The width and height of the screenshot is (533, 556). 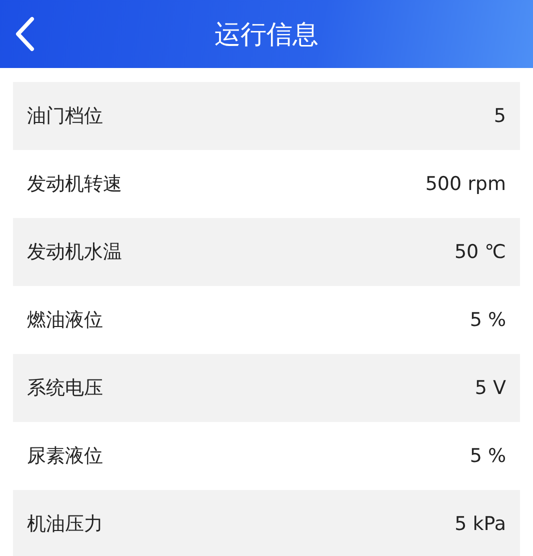 What do you see at coordinates (480, 524) in the screenshot?
I see `row-value: 5 kPa` at bounding box center [480, 524].